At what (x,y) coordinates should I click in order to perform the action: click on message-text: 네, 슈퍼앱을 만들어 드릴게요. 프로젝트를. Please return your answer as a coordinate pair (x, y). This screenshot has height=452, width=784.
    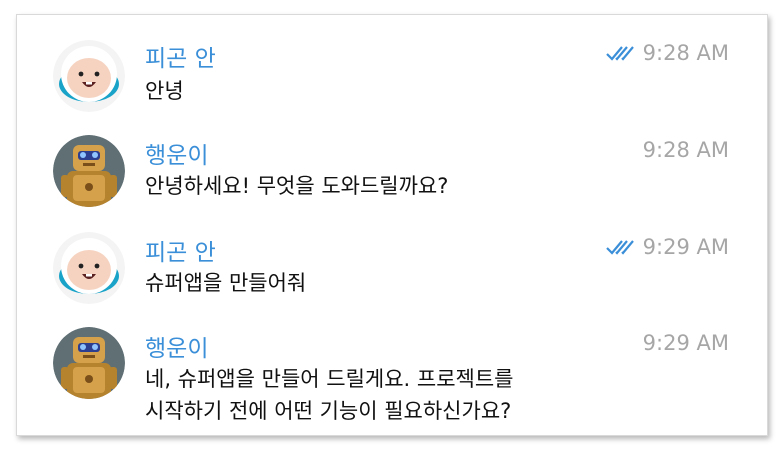
    Looking at the image, I should click on (329, 379).